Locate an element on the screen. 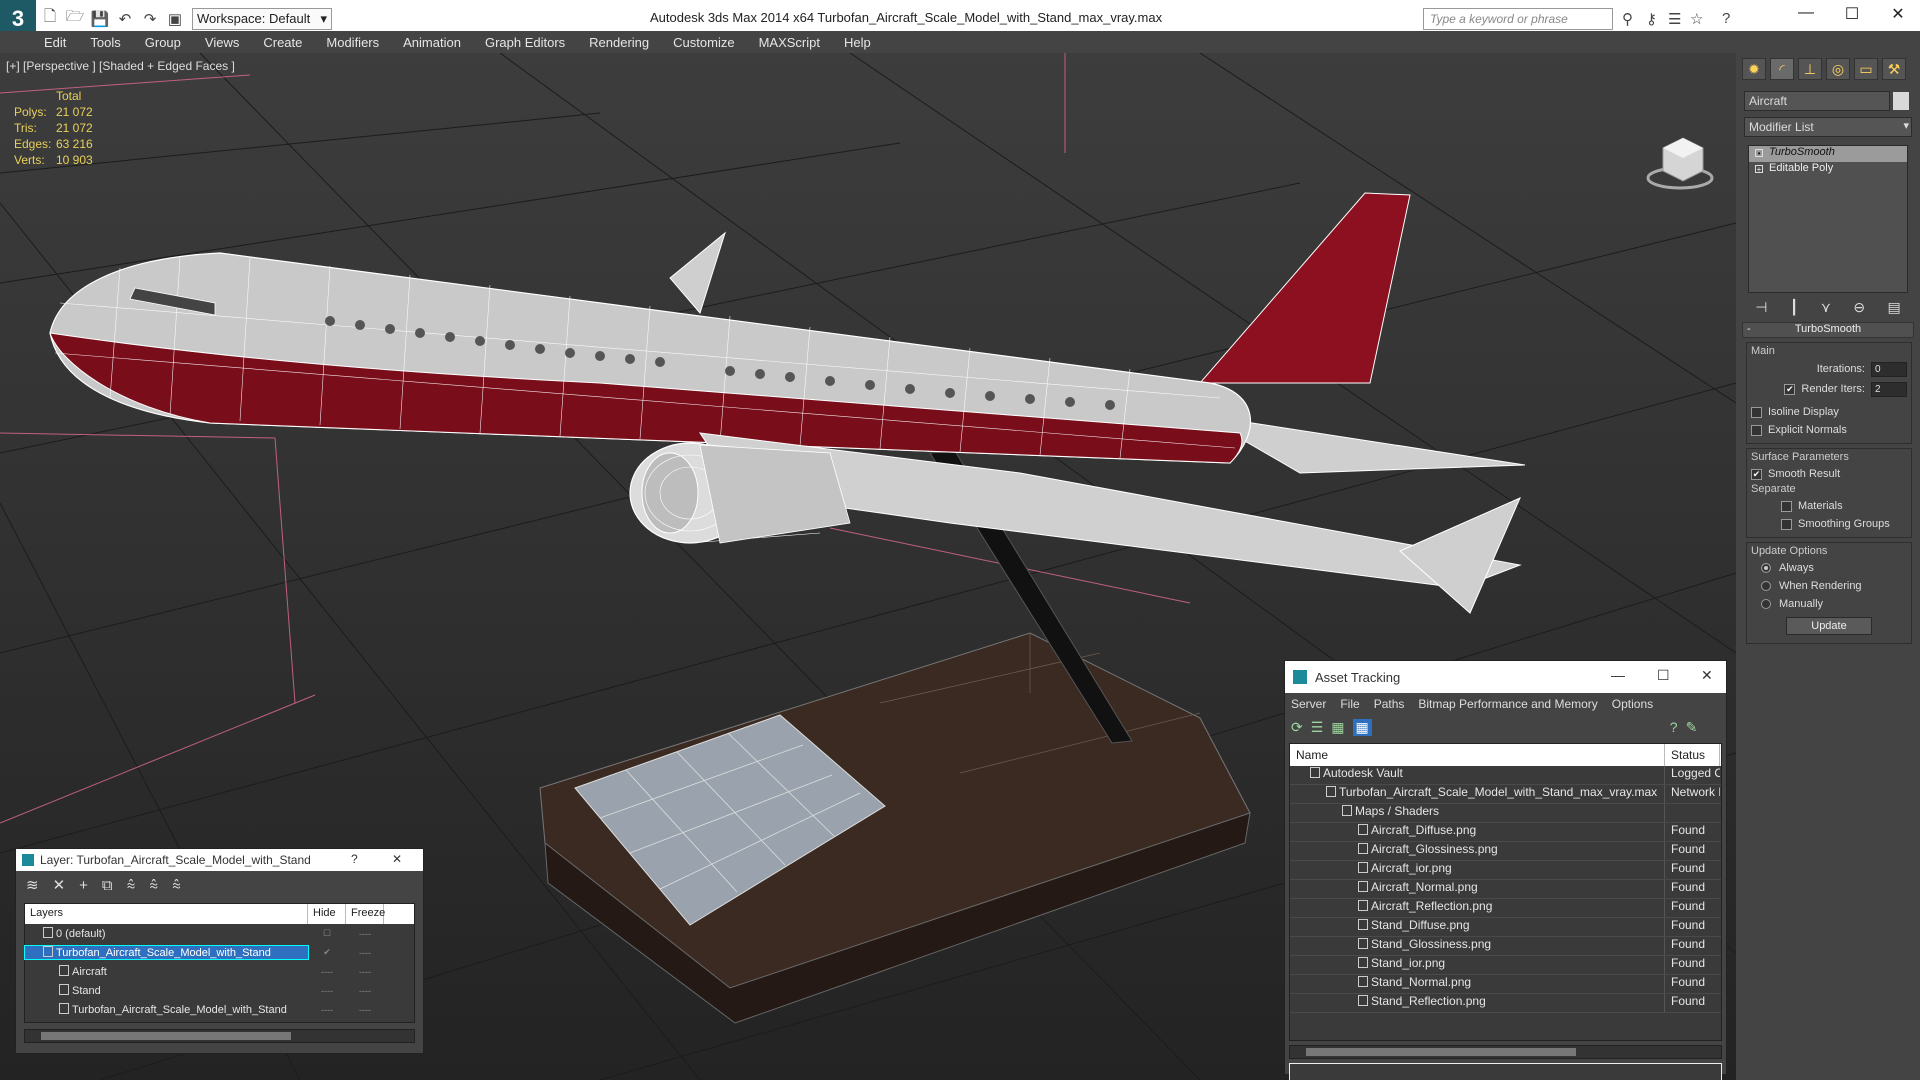  menu-file: File is located at coordinates (1349, 704).